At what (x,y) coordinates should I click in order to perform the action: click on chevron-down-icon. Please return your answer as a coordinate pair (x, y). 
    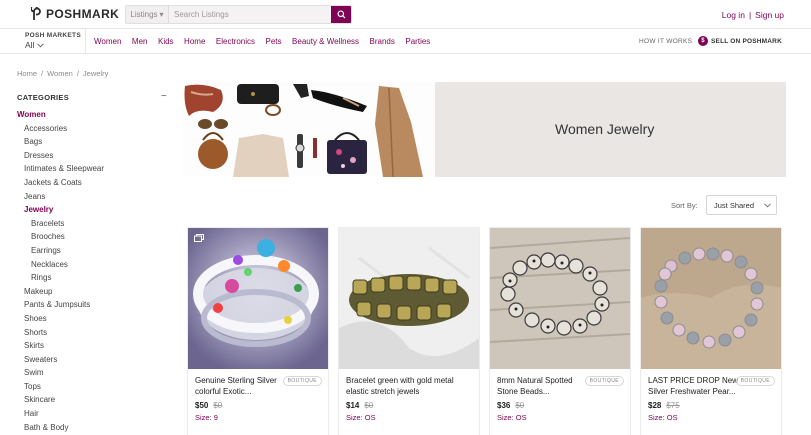
    Looking at the image, I should click on (41, 45).